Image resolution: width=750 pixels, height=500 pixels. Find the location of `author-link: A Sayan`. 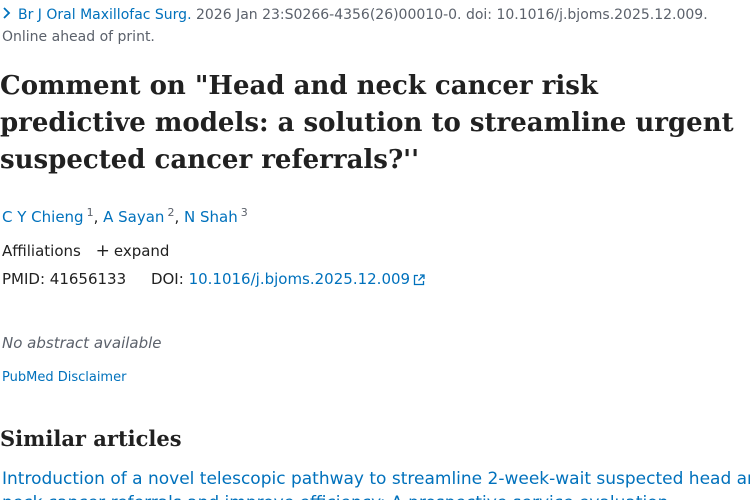

author-link: A Sayan is located at coordinates (133, 217).